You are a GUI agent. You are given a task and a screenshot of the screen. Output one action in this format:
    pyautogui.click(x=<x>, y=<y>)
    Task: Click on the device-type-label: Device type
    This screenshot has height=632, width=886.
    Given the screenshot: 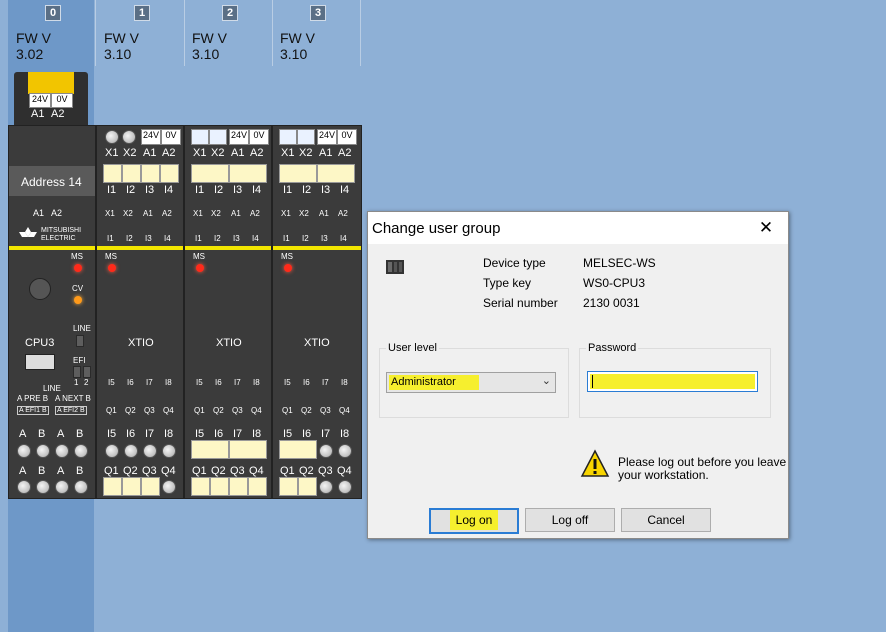 What is the action you would take?
    pyautogui.click(x=514, y=263)
    